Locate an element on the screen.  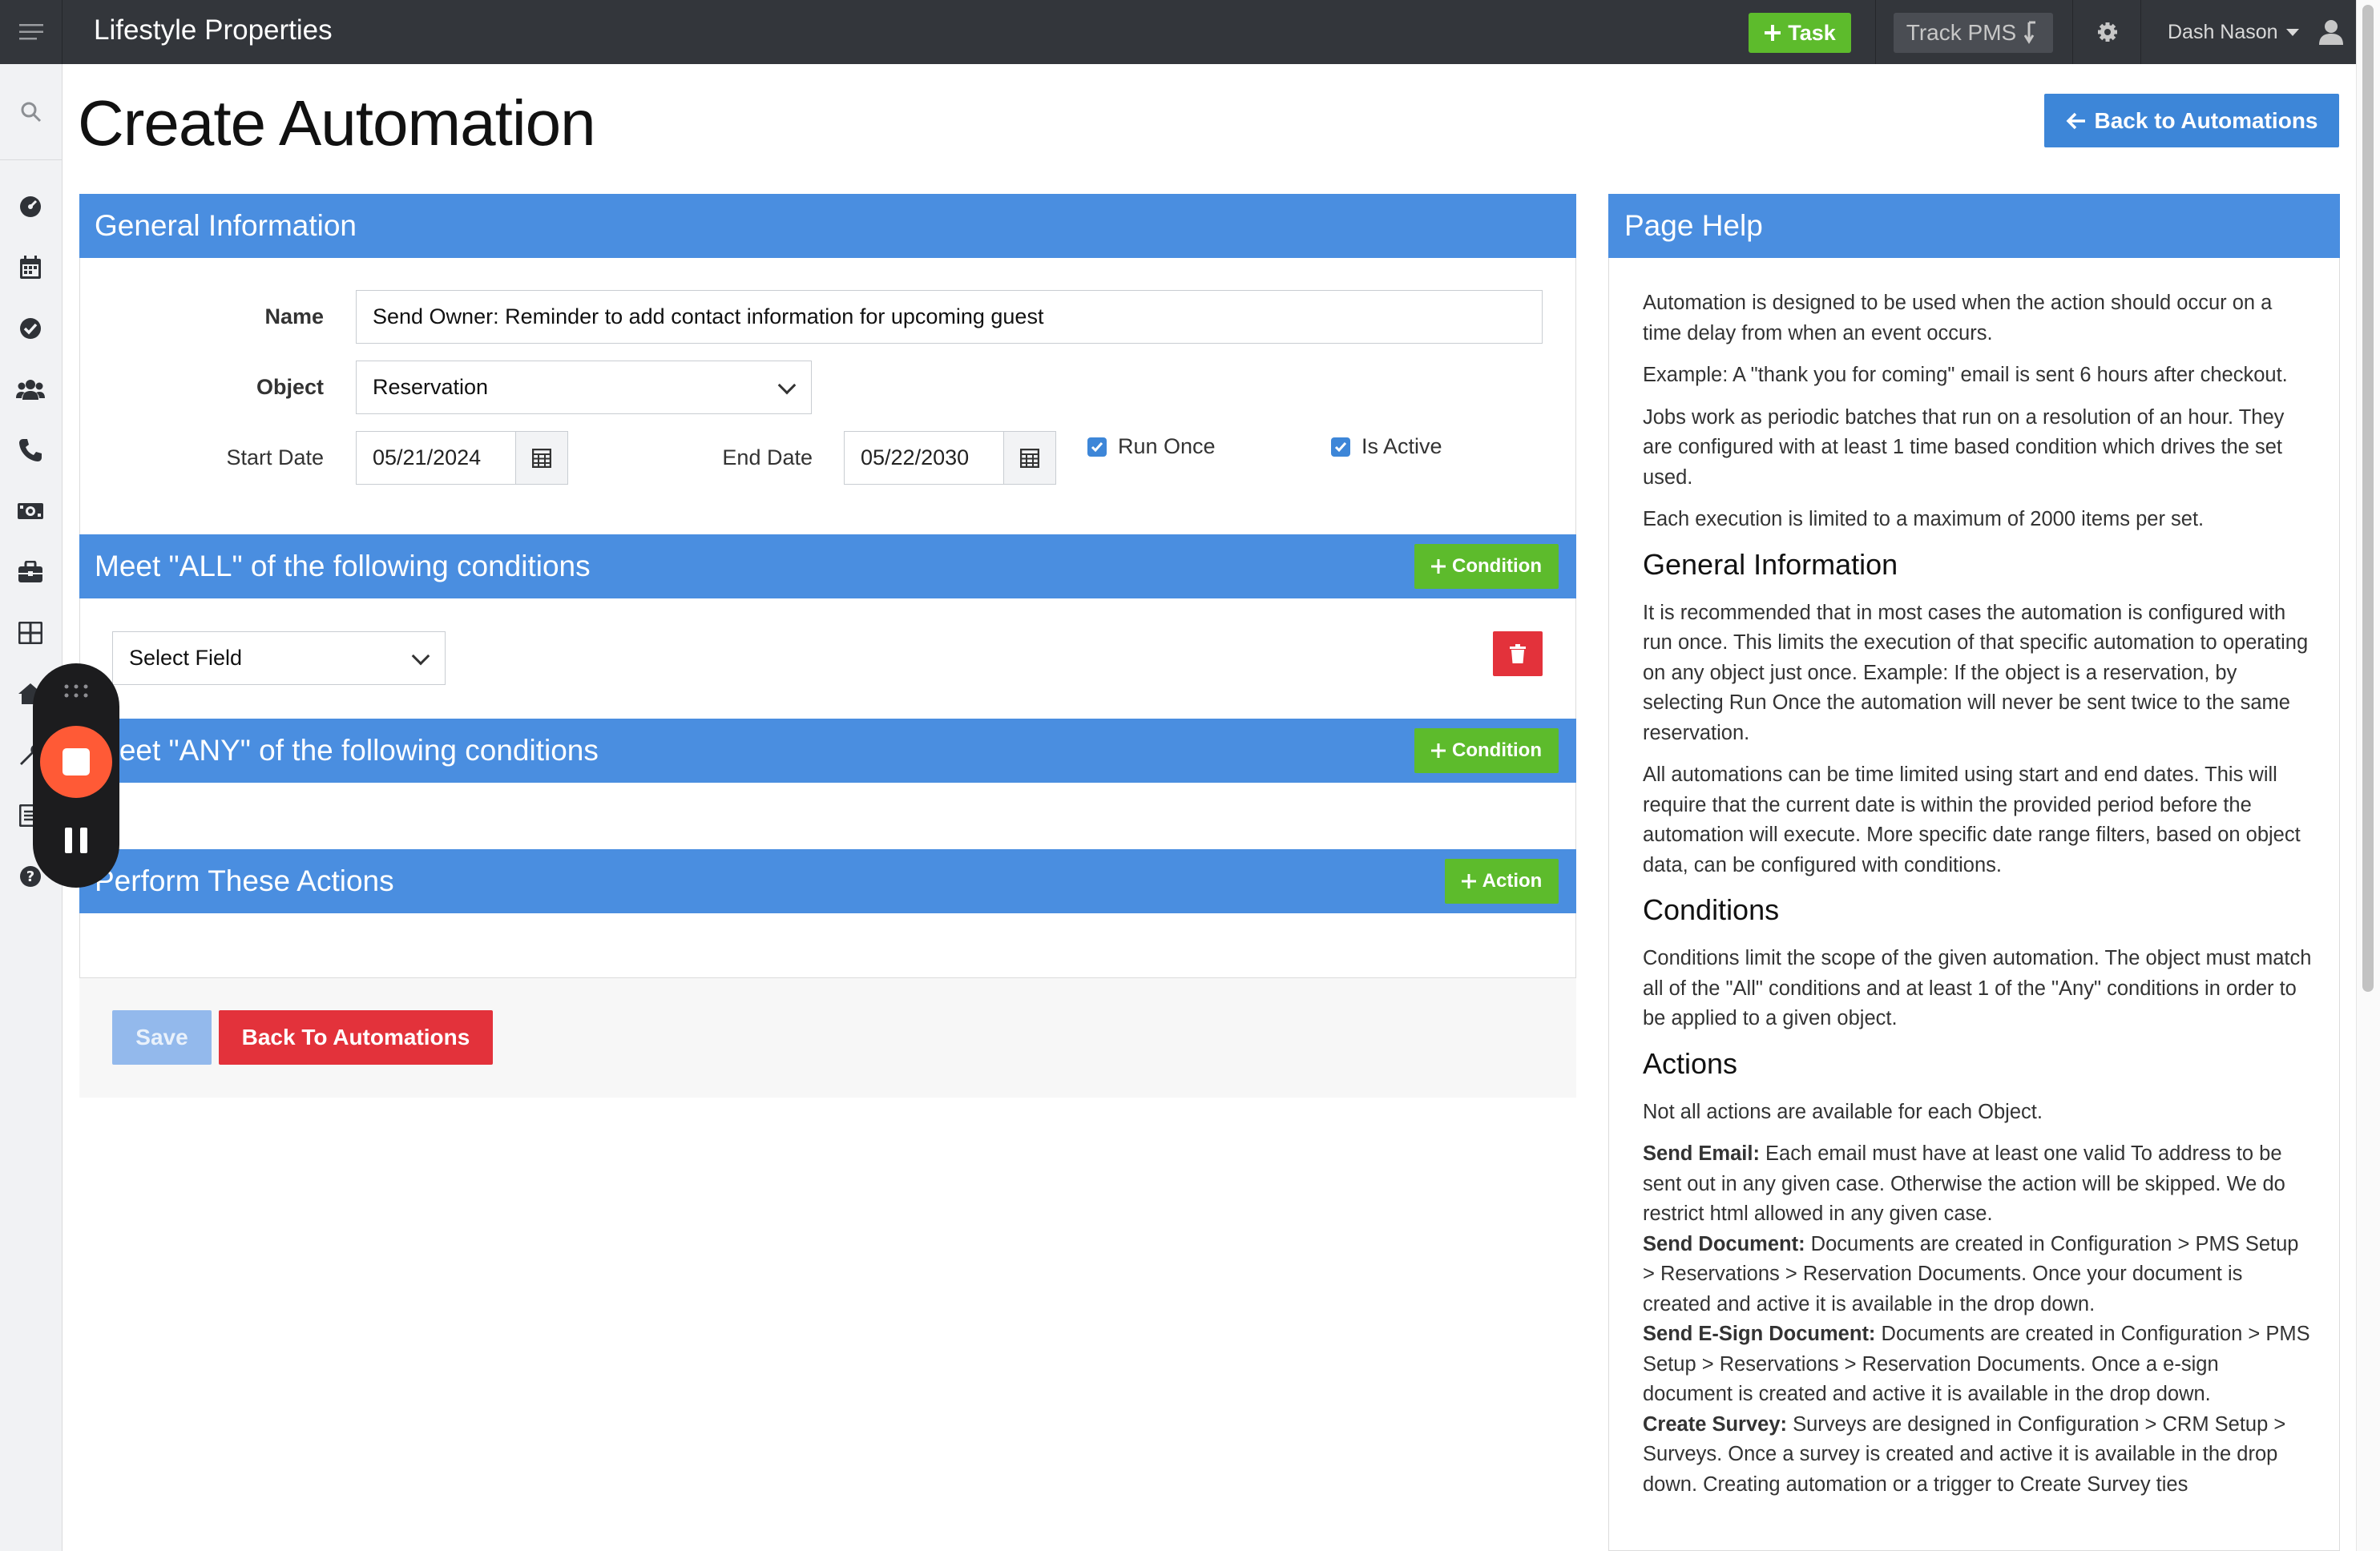
back-to-automations-footer-button: Back To Automations is located at coordinates (356, 1038).